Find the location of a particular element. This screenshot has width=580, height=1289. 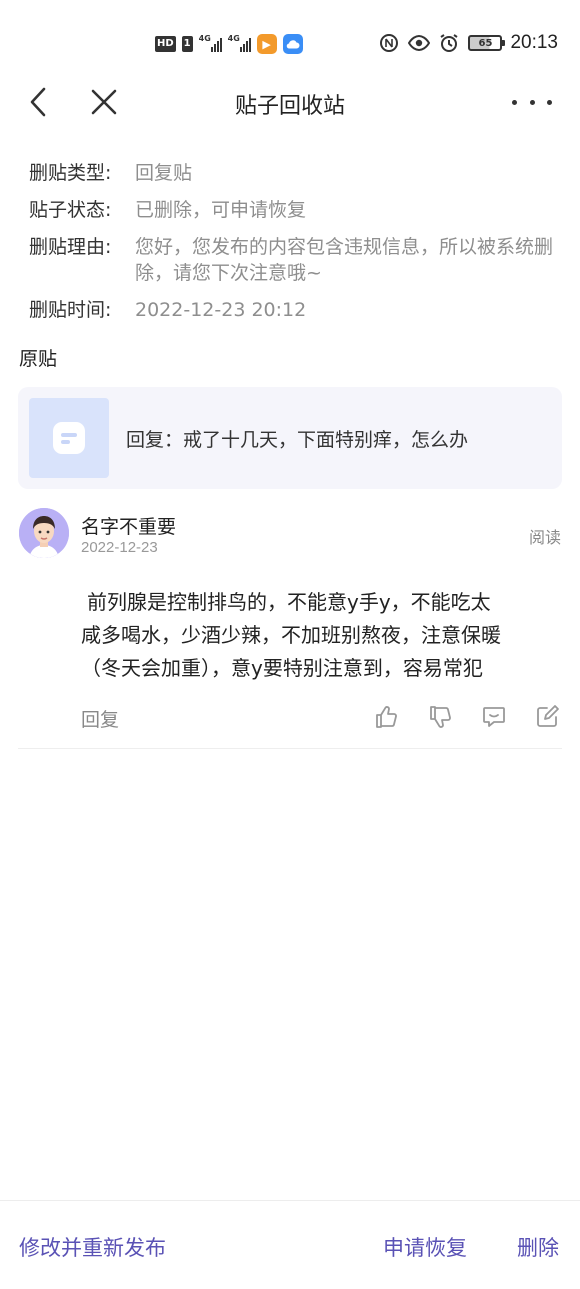

status-value: 已删除，可申请恢复 is located at coordinates (221, 210).